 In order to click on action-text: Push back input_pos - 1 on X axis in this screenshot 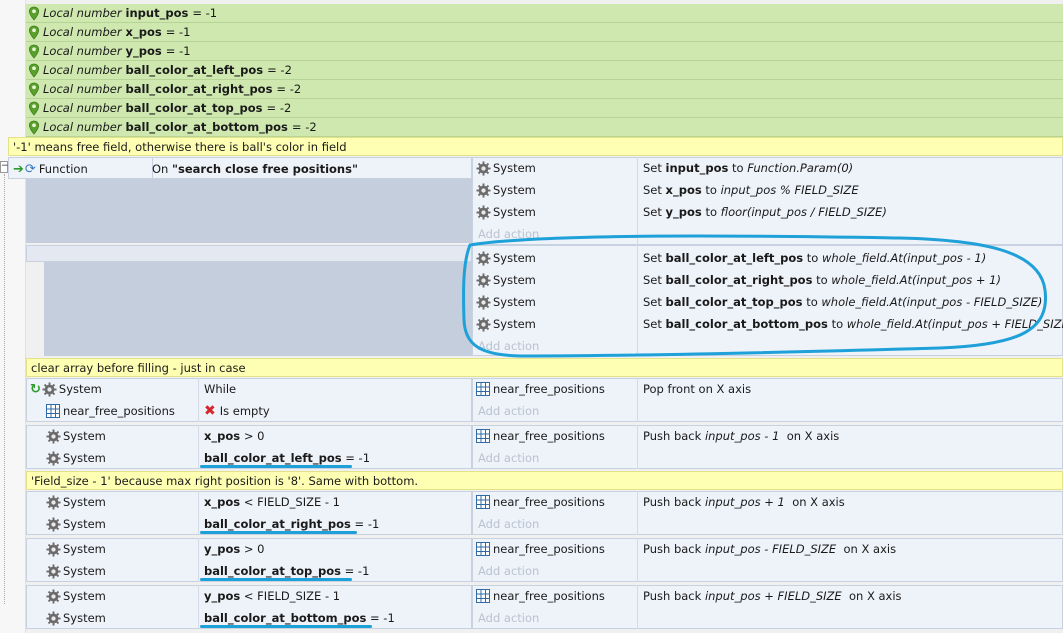, I will do `click(741, 436)`.